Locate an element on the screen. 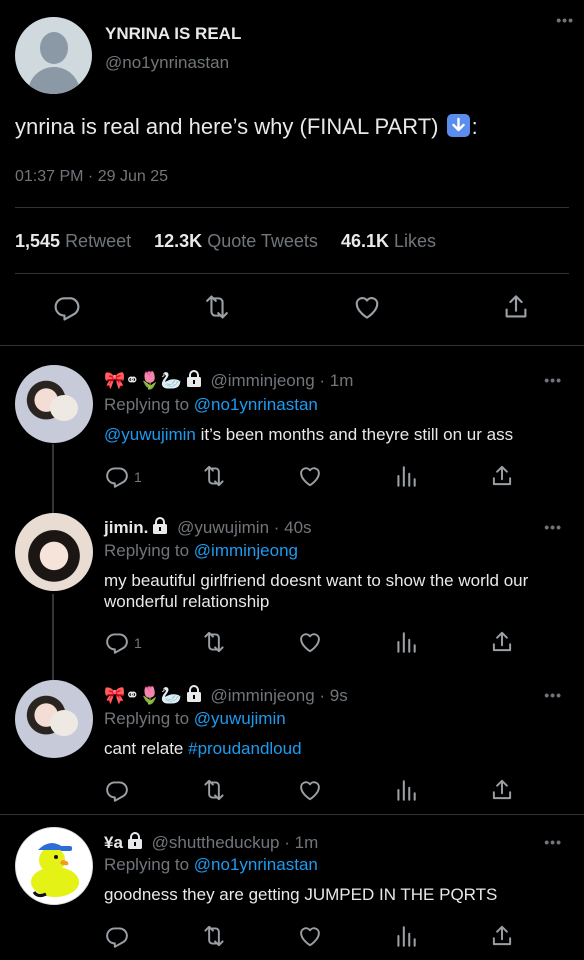 Image resolution: width=584 pixels, height=960 pixels. reply-author: jimin. @yuwujimin · 40s is located at coordinates (208, 527).